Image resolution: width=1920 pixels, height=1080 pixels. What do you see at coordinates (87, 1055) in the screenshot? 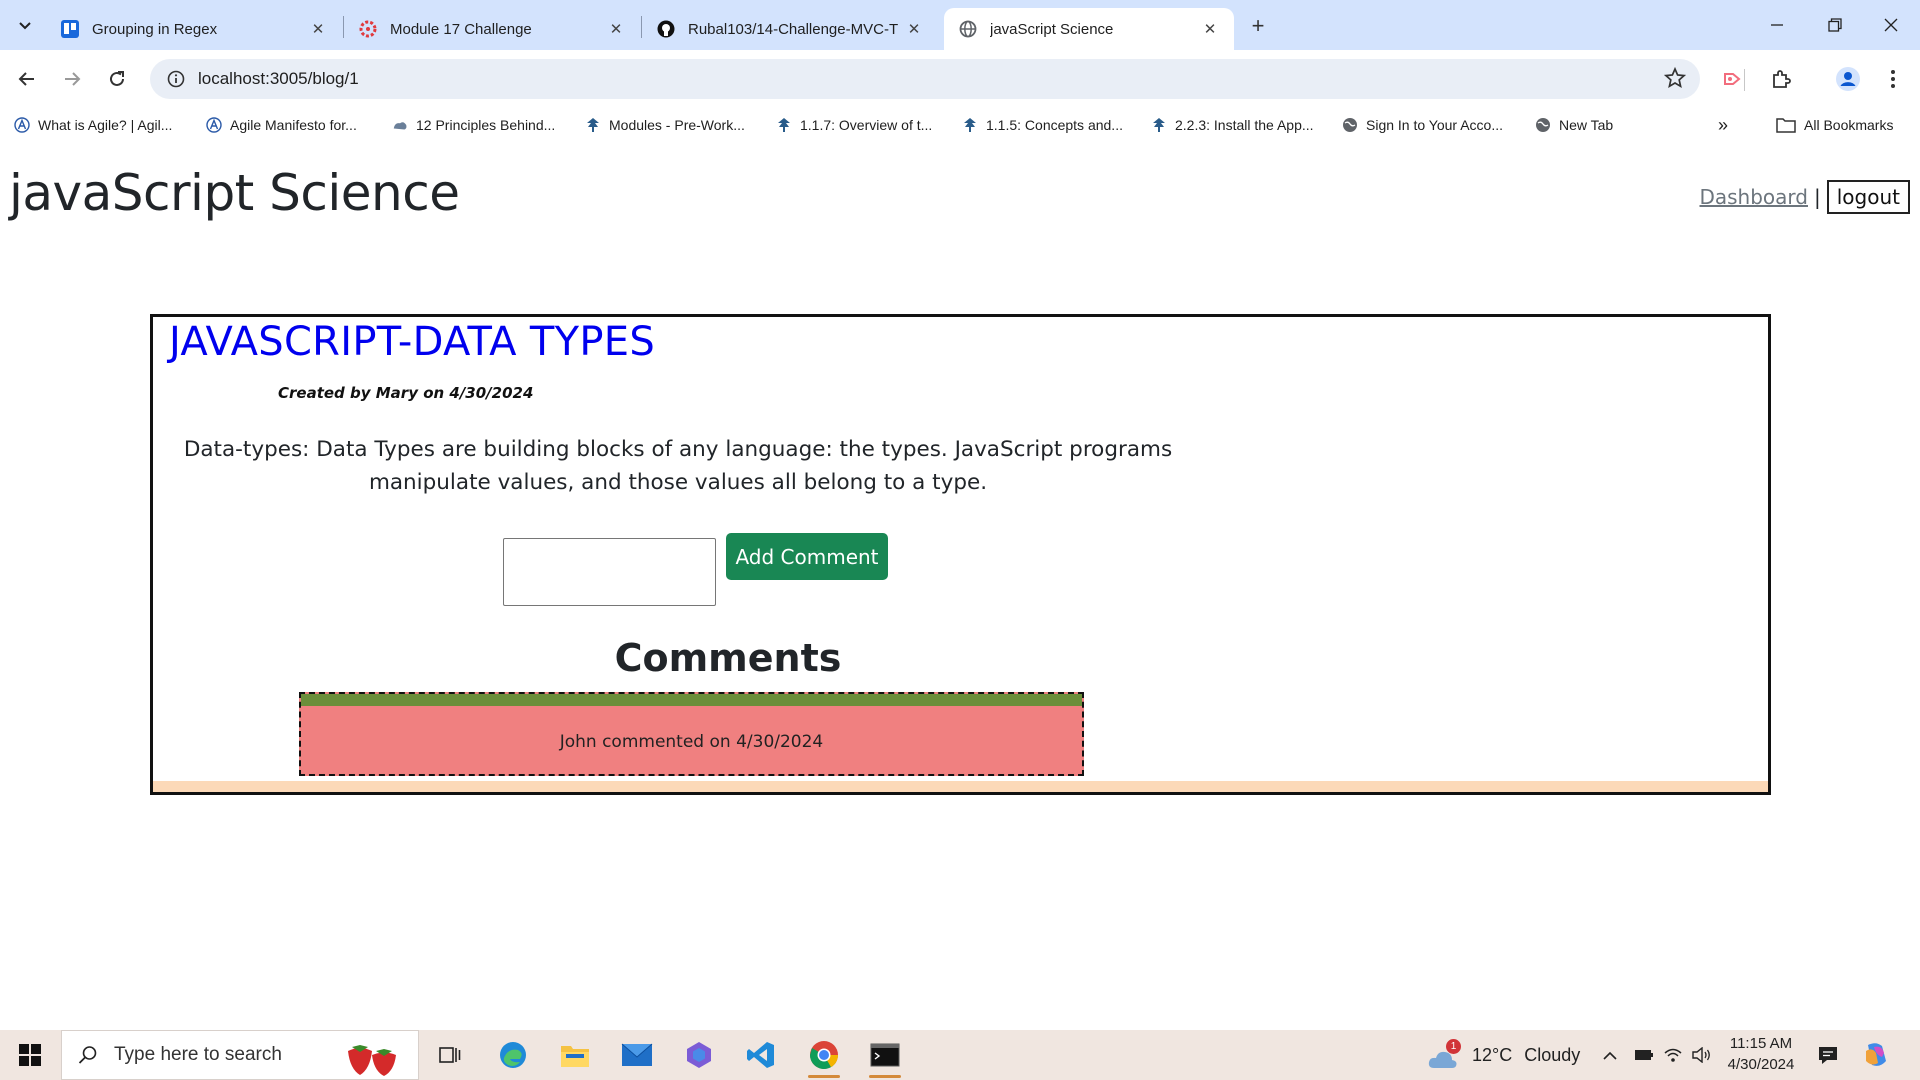
I see `search-icon` at bounding box center [87, 1055].